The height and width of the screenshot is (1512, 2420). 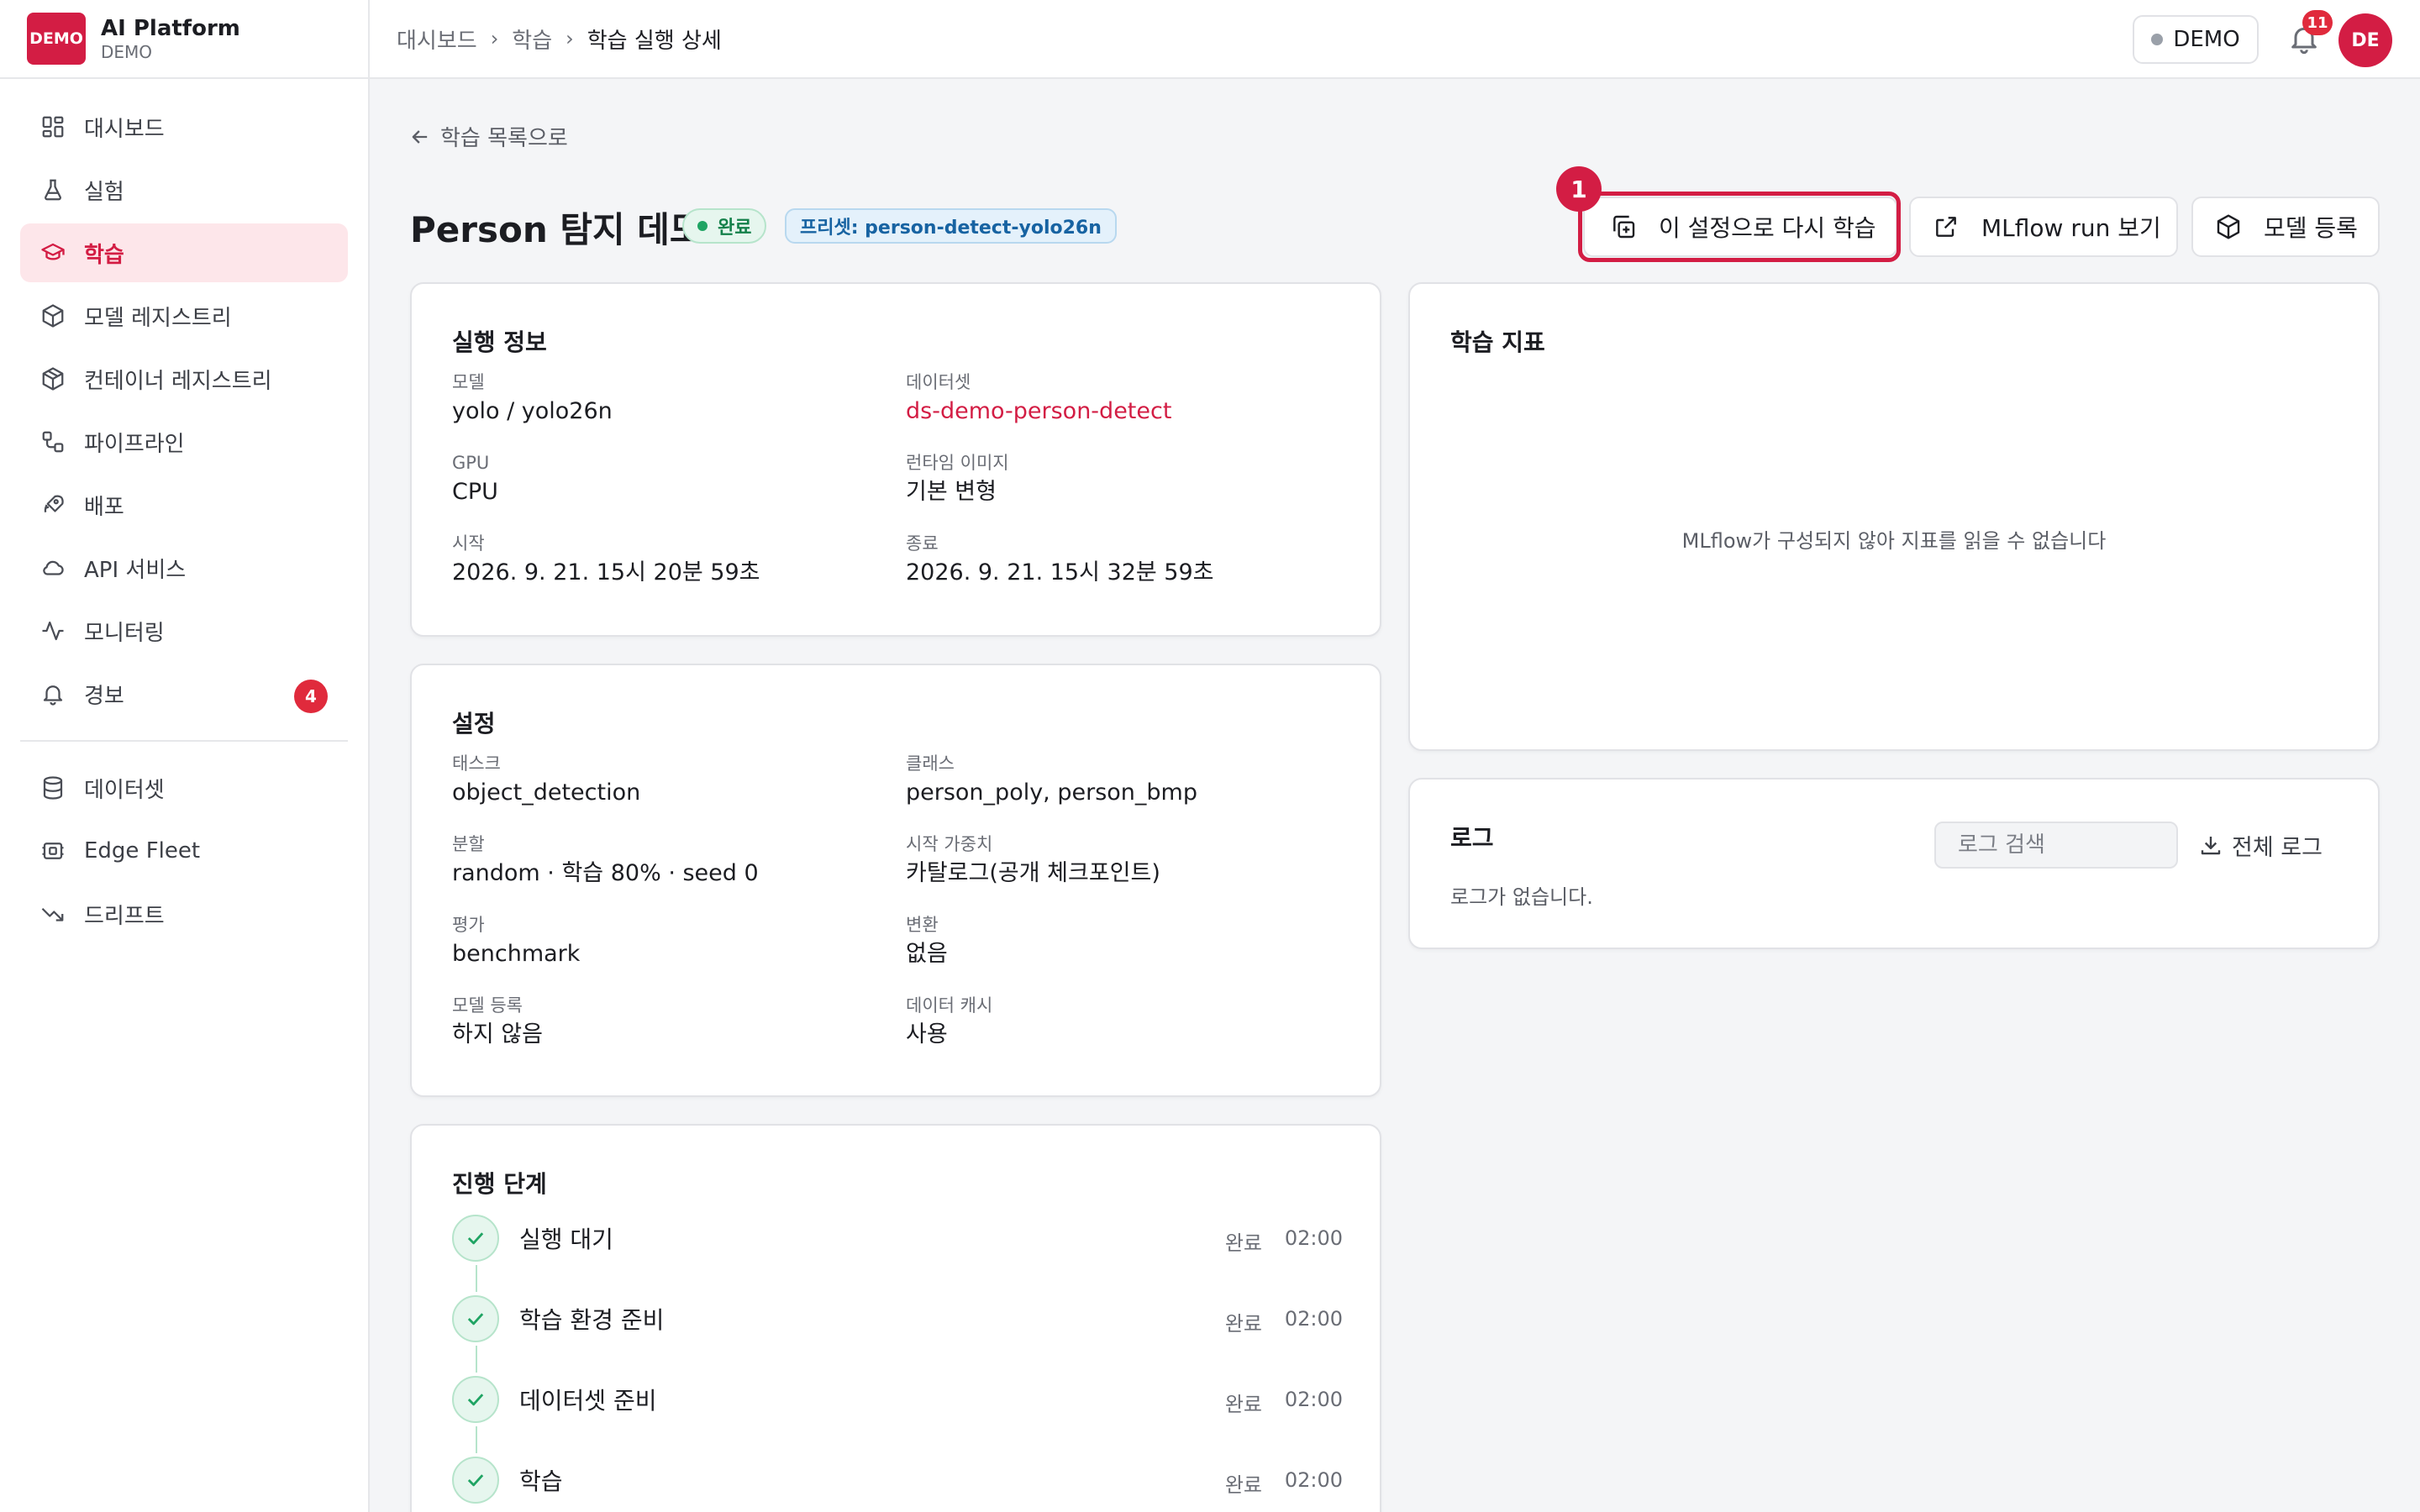 I want to click on sidebar-item-edge-fleet: Edge Fleet, so click(x=184, y=851).